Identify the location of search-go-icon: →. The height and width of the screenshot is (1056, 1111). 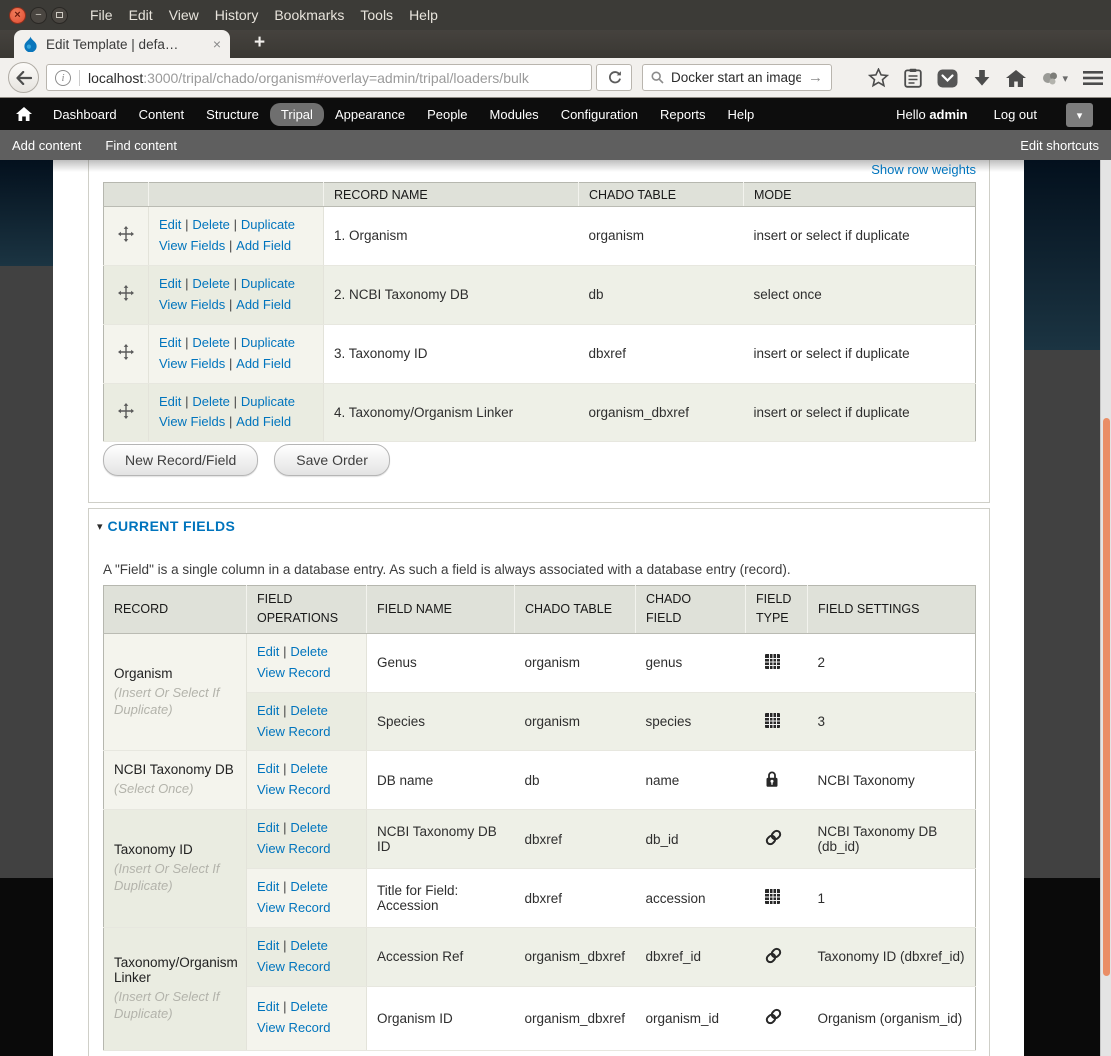
(815, 77).